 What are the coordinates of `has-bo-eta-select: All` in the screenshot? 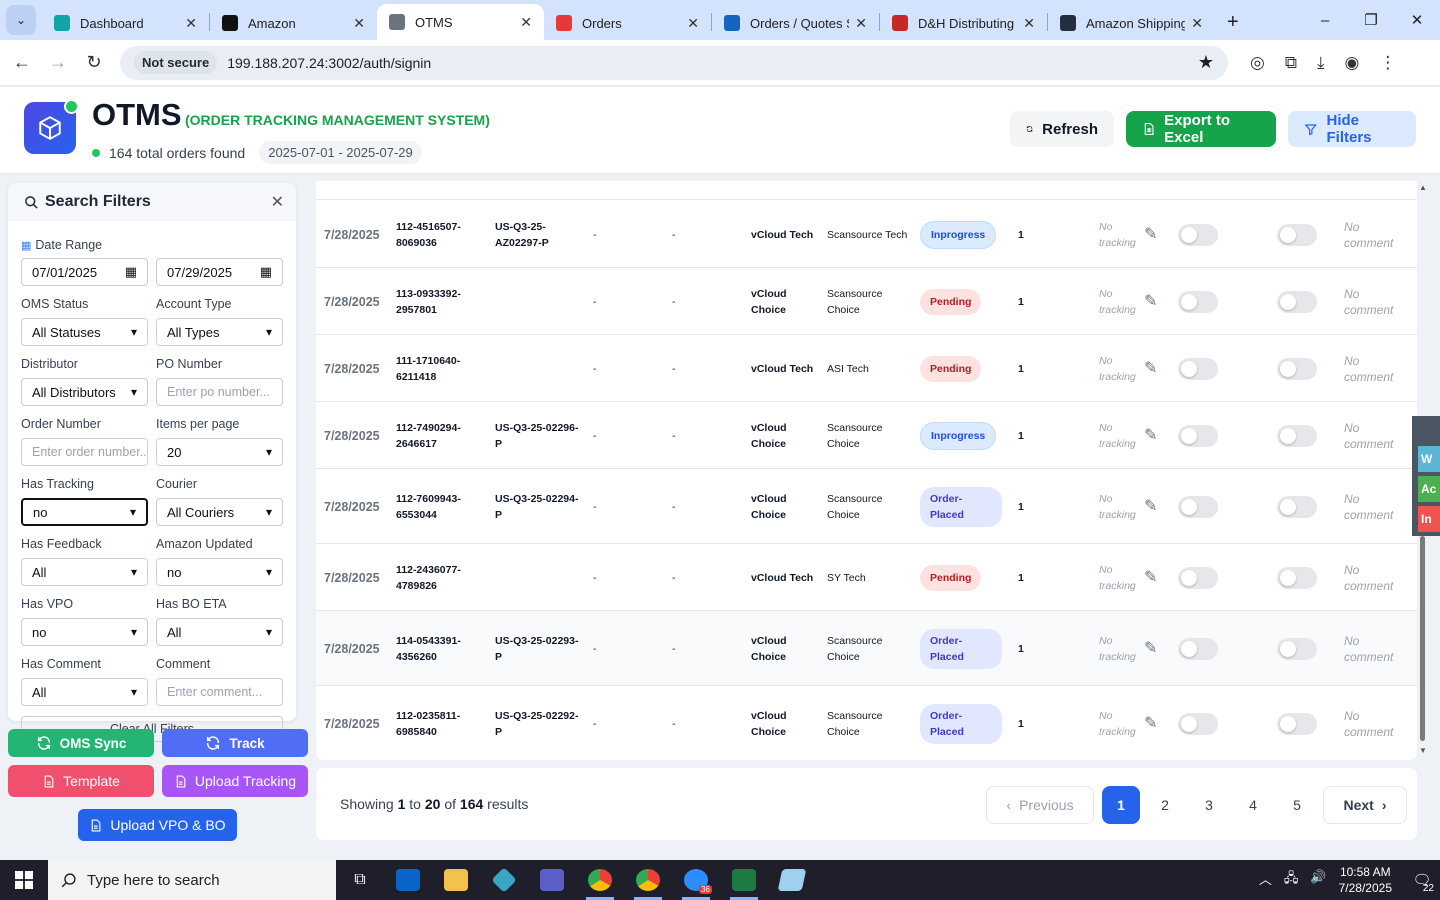 It's located at (219, 632).